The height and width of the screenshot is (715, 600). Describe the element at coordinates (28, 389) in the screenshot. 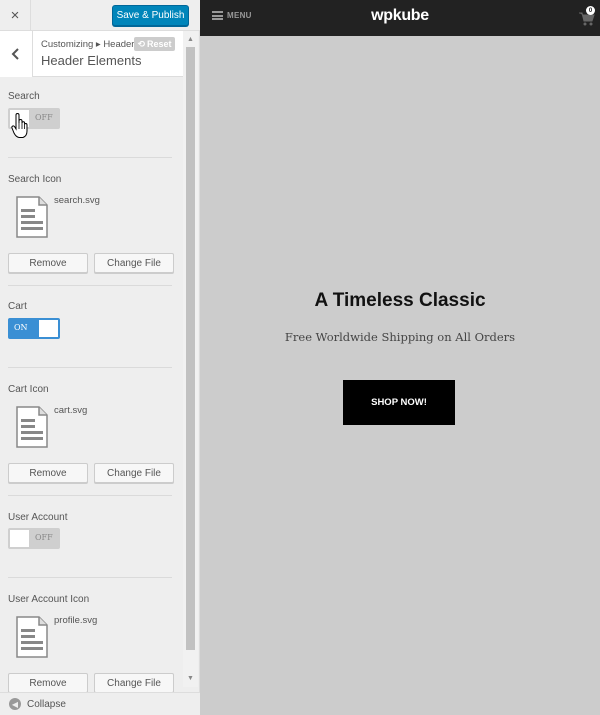

I see `cart-icon-label: Cart Icon` at that location.